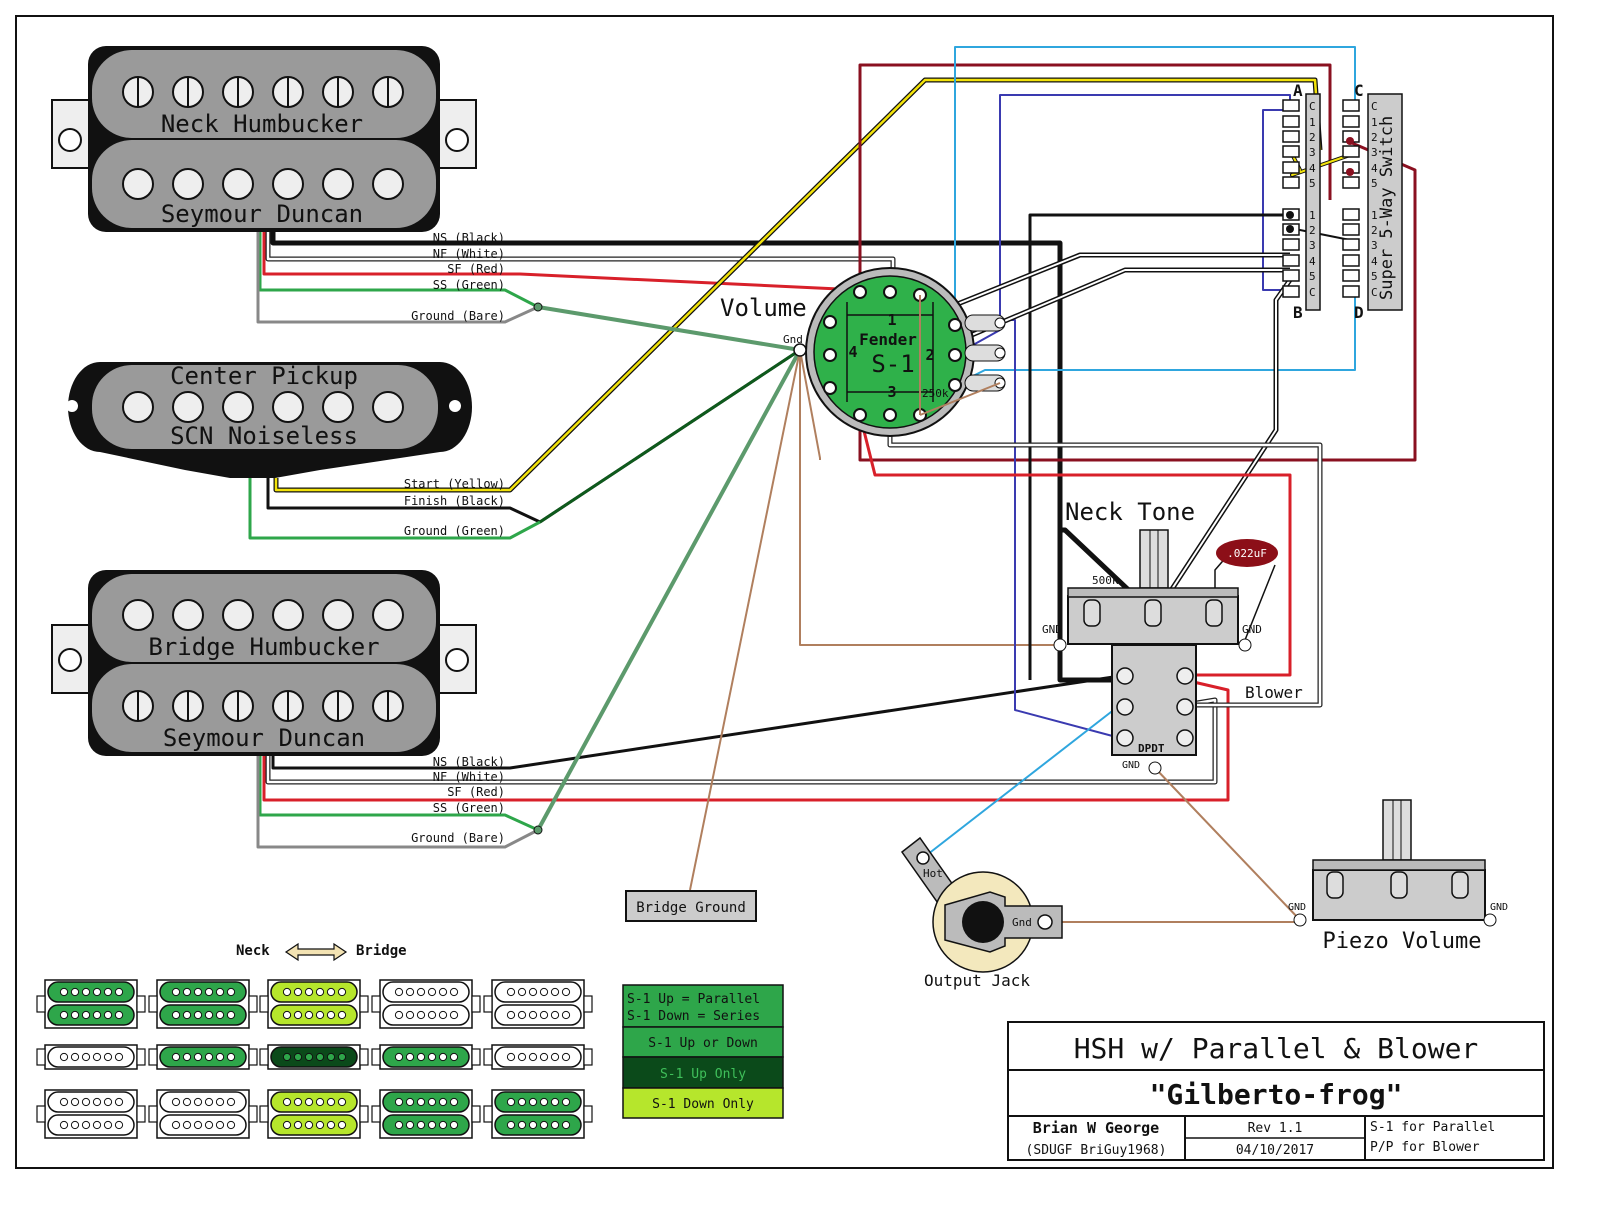 The width and height of the screenshot is (1600, 1208). Describe the element at coordinates (262, 124) in the screenshot. I see `neck-pickup-name: Neck Humbucker` at that location.